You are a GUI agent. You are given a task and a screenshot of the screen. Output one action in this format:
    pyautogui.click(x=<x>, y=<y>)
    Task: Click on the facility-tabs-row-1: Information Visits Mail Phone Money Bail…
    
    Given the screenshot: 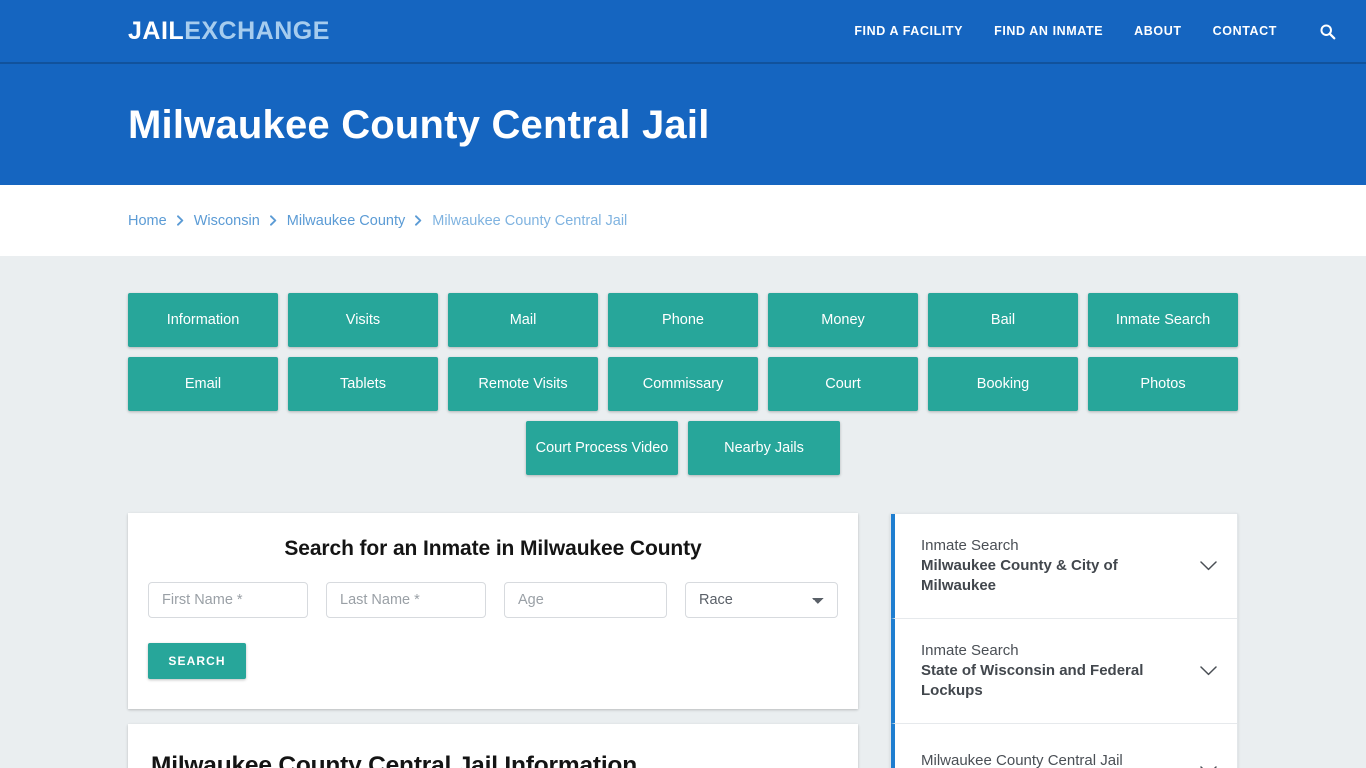 What is the action you would take?
    pyautogui.click(x=683, y=320)
    